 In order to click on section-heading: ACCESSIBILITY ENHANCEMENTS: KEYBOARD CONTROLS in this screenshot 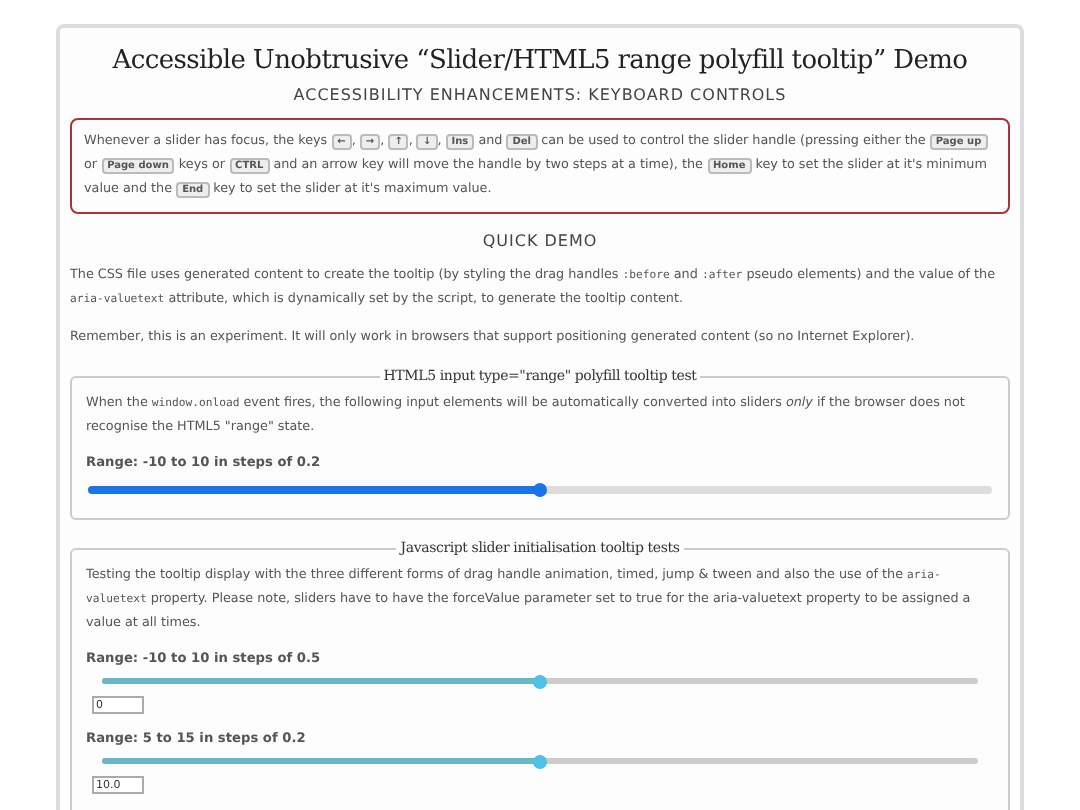, I will do `click(540, 95)`.